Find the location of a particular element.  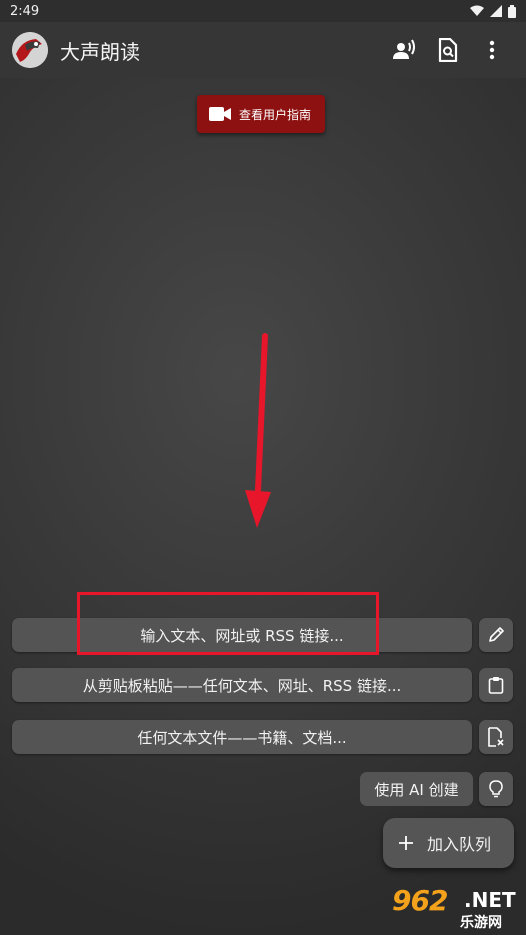

battery-icon is located at coordinates (512, 11).